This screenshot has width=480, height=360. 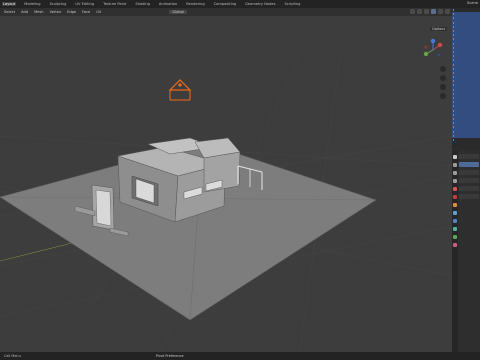 I want to click on navigation-gizmo, so click(x=433, y=50).